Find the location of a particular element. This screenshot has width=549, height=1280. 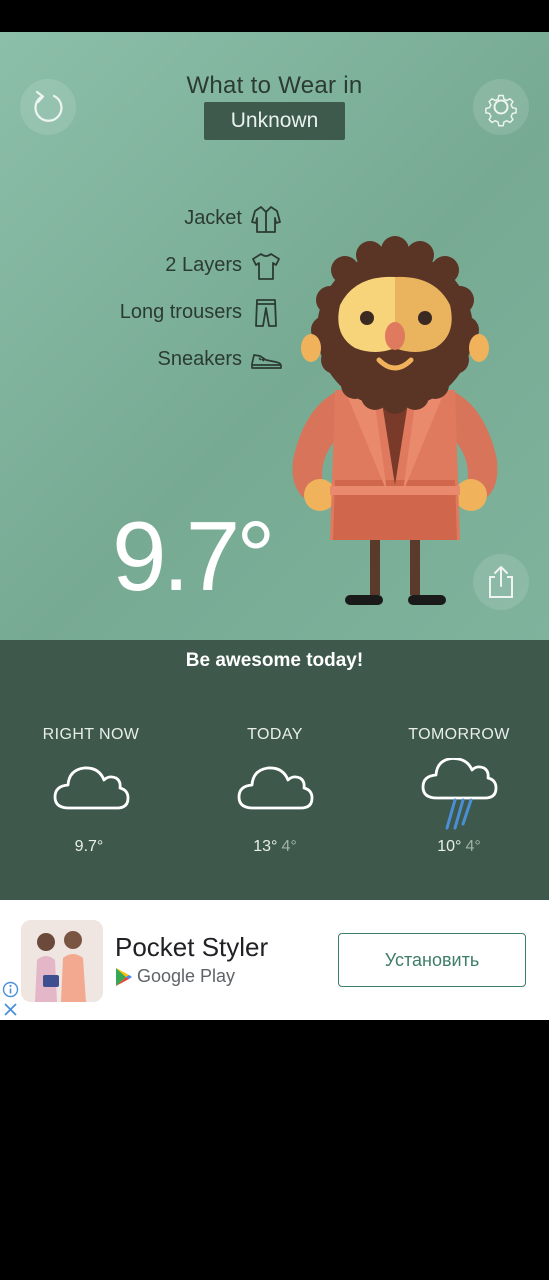

forecast-label: TOMORROW is located at coordinates (459, 734).